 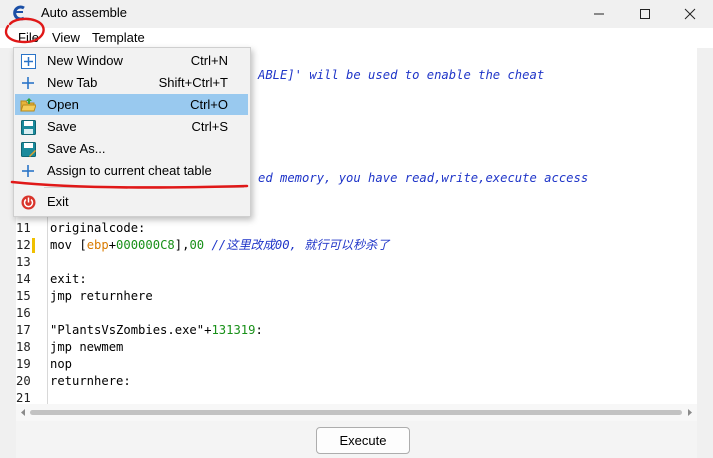 I want to click on menu-item-label: Assign to current cheat table, so click(x=129, y=170).